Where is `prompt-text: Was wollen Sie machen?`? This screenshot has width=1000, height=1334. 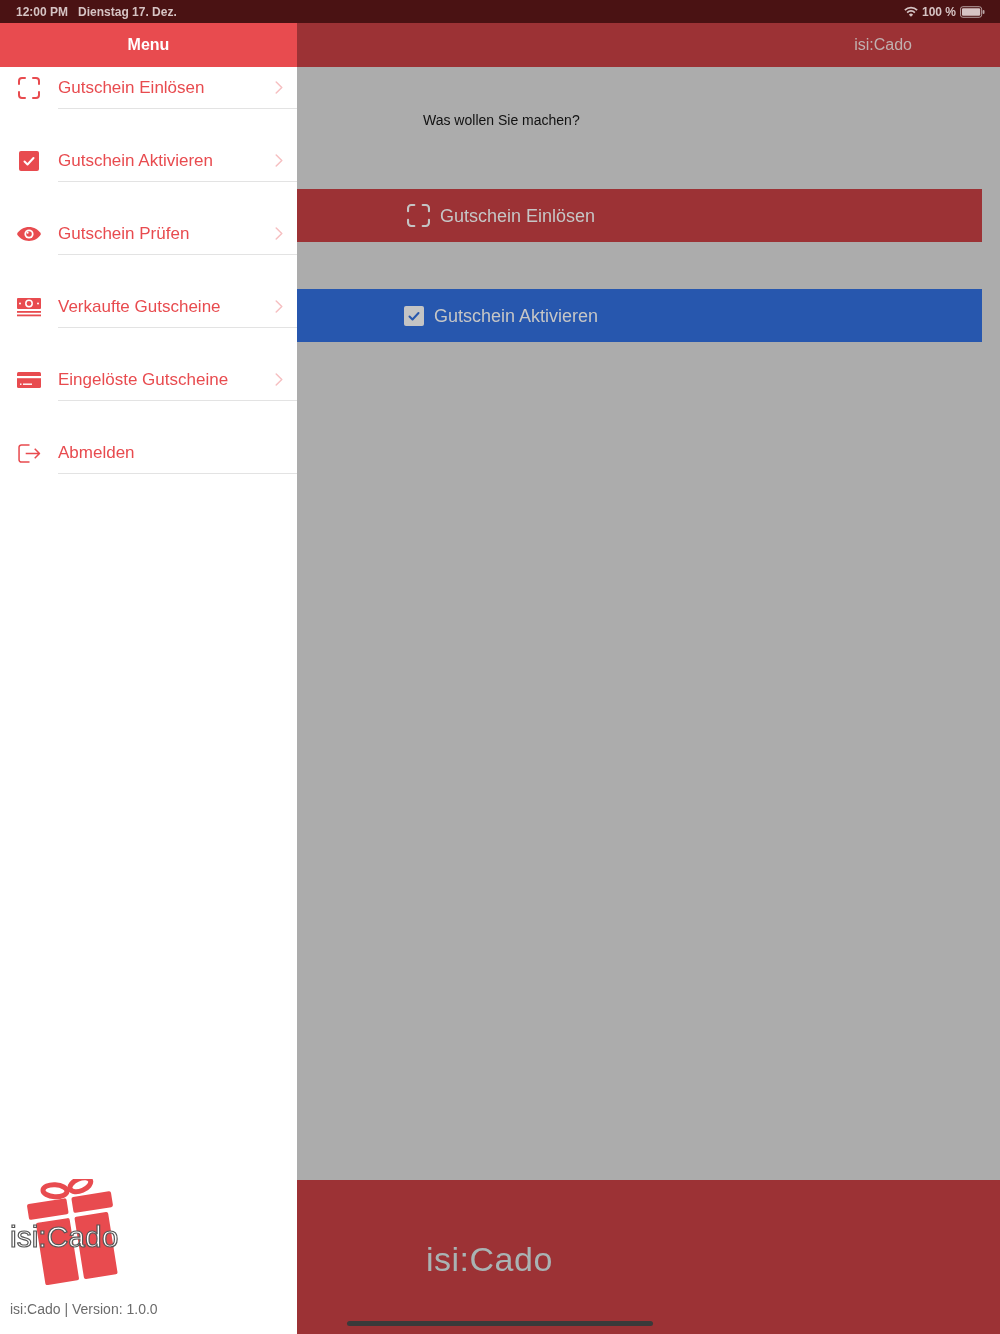 prompt-text: Was wollen Sie machen? is located at coordinates (501, 120).